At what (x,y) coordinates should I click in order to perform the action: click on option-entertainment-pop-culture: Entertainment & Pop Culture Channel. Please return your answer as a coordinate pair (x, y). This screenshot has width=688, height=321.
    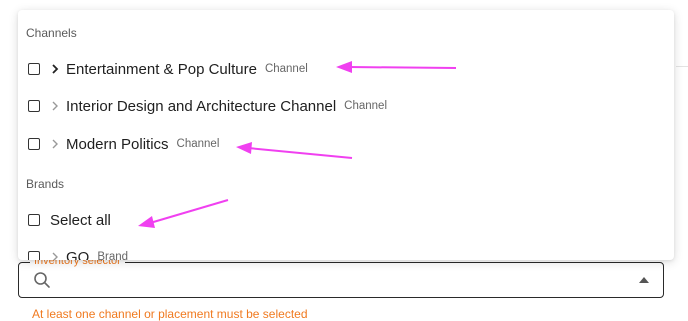
    Looking at the image, I should click on (168, 69).